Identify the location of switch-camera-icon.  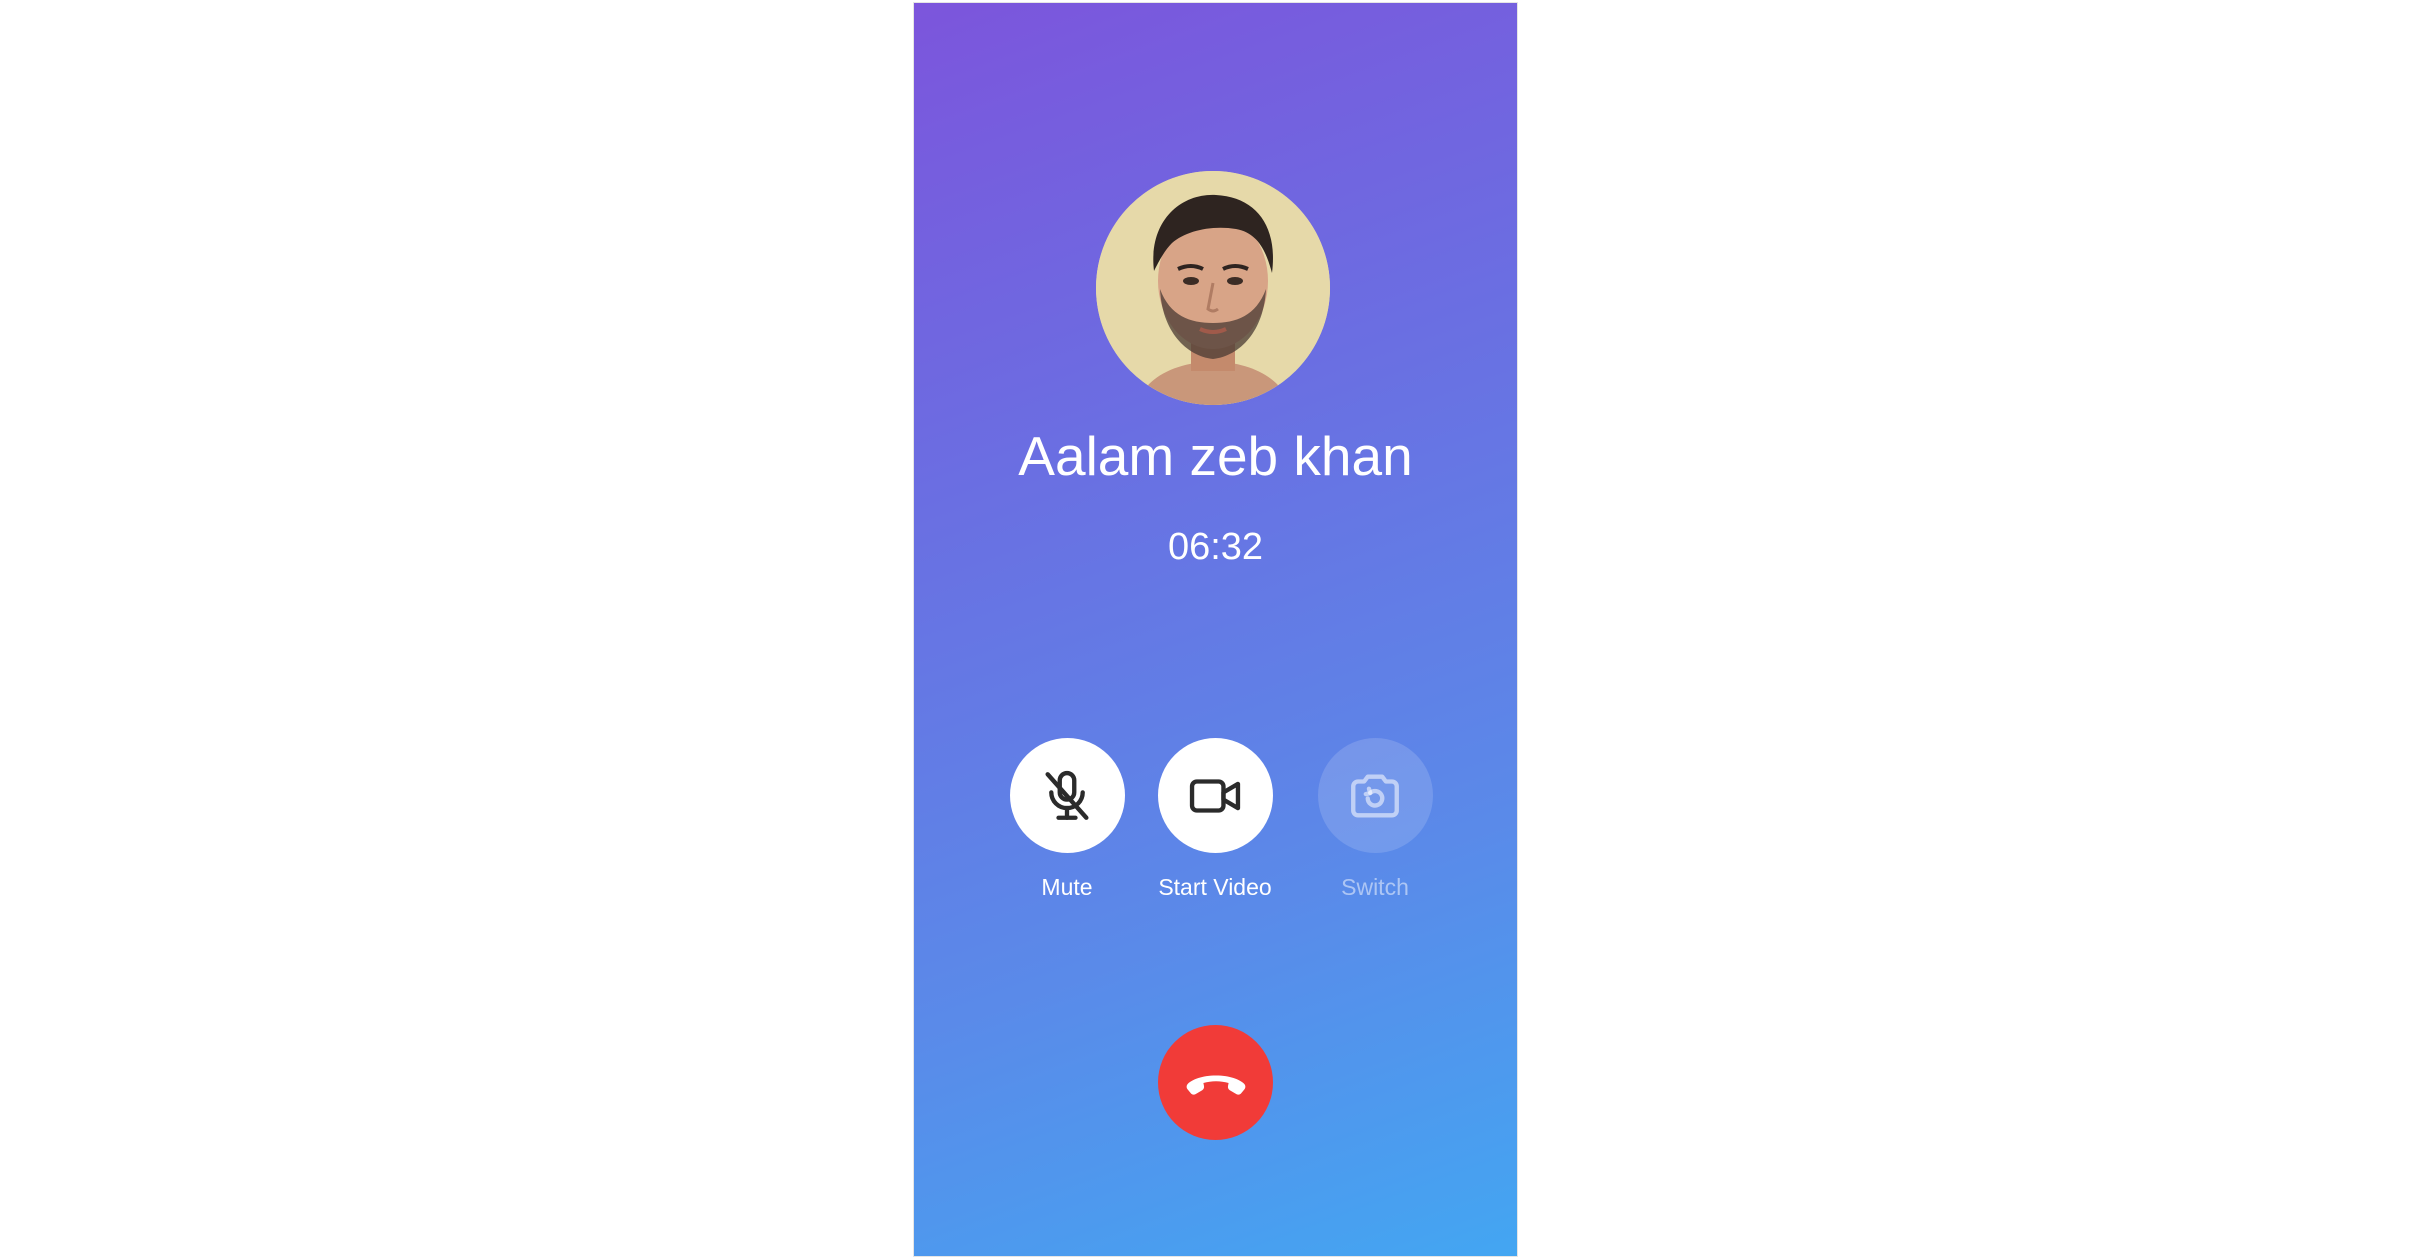
(1375, 795).